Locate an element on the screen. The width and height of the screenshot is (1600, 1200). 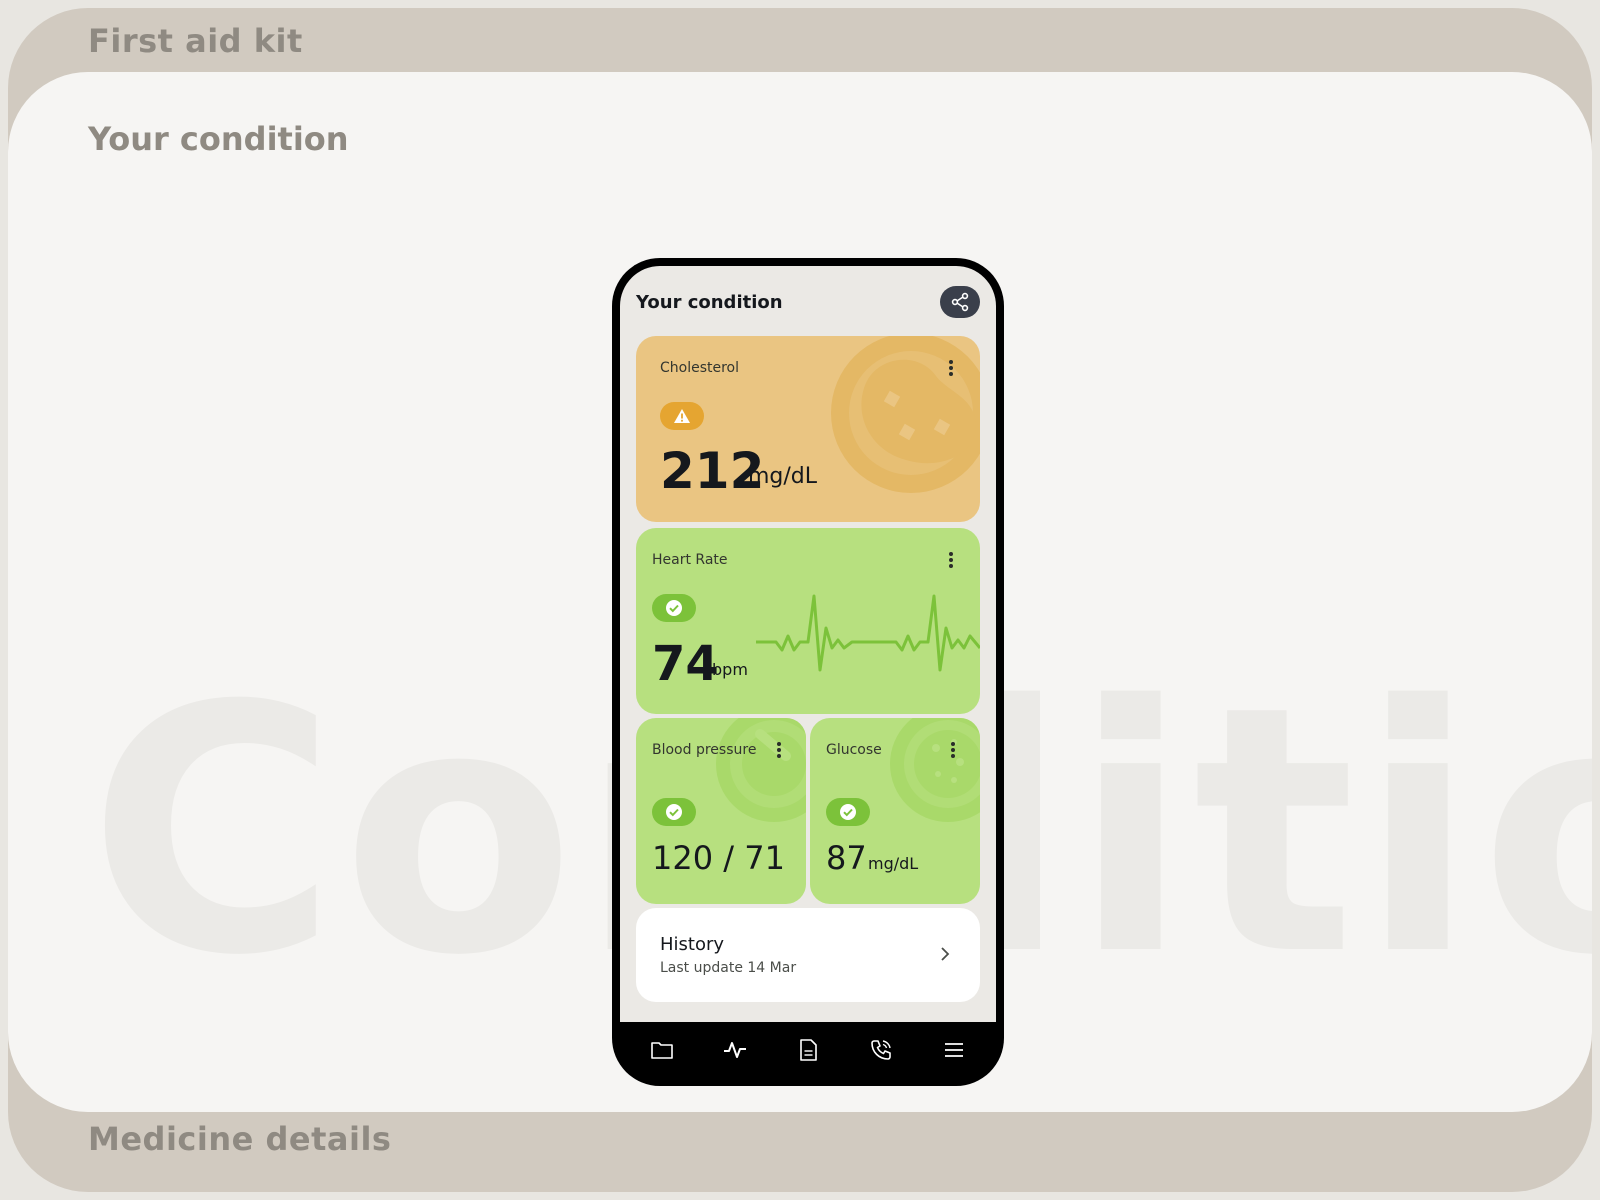
glucose-unit: mg/dL is located at coordinates (893, 863).